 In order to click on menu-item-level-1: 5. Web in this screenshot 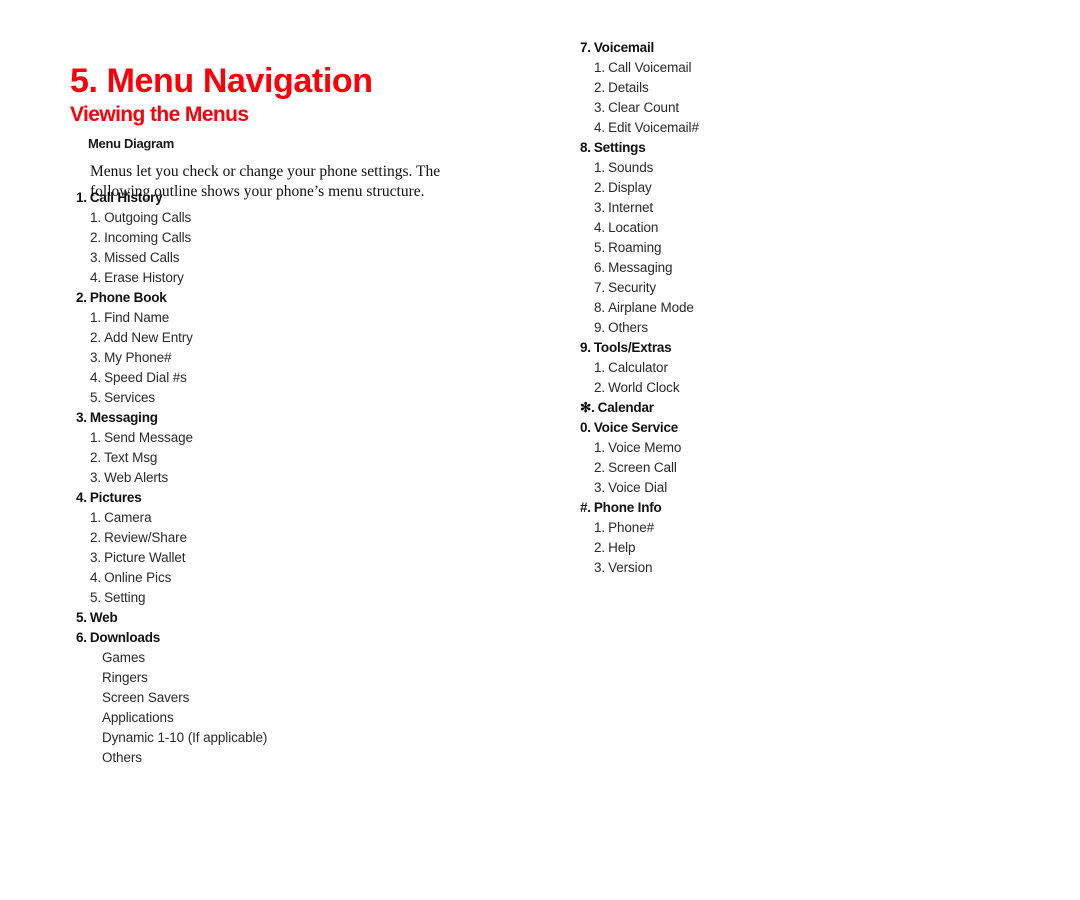, I will do `click(311, 618)`.